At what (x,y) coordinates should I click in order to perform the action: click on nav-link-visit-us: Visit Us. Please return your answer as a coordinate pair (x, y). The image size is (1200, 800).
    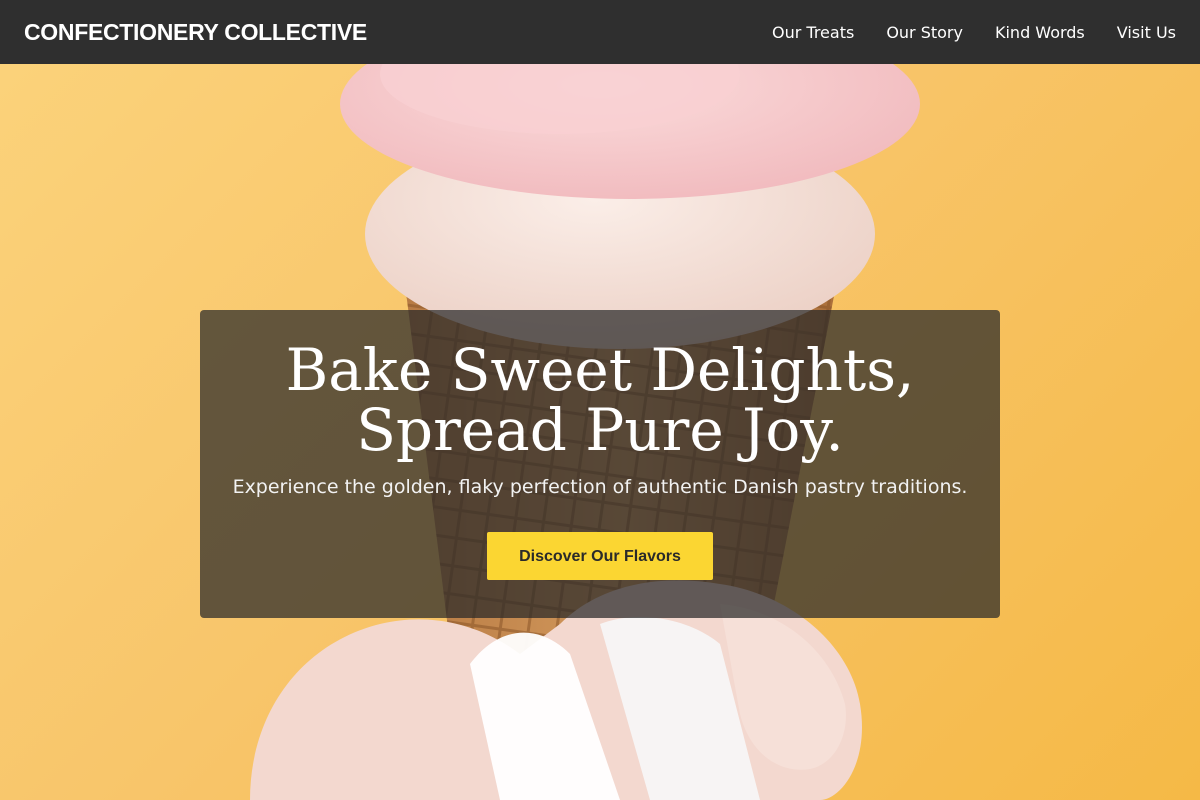
    Looking at the image, I should click on (1146, 32).